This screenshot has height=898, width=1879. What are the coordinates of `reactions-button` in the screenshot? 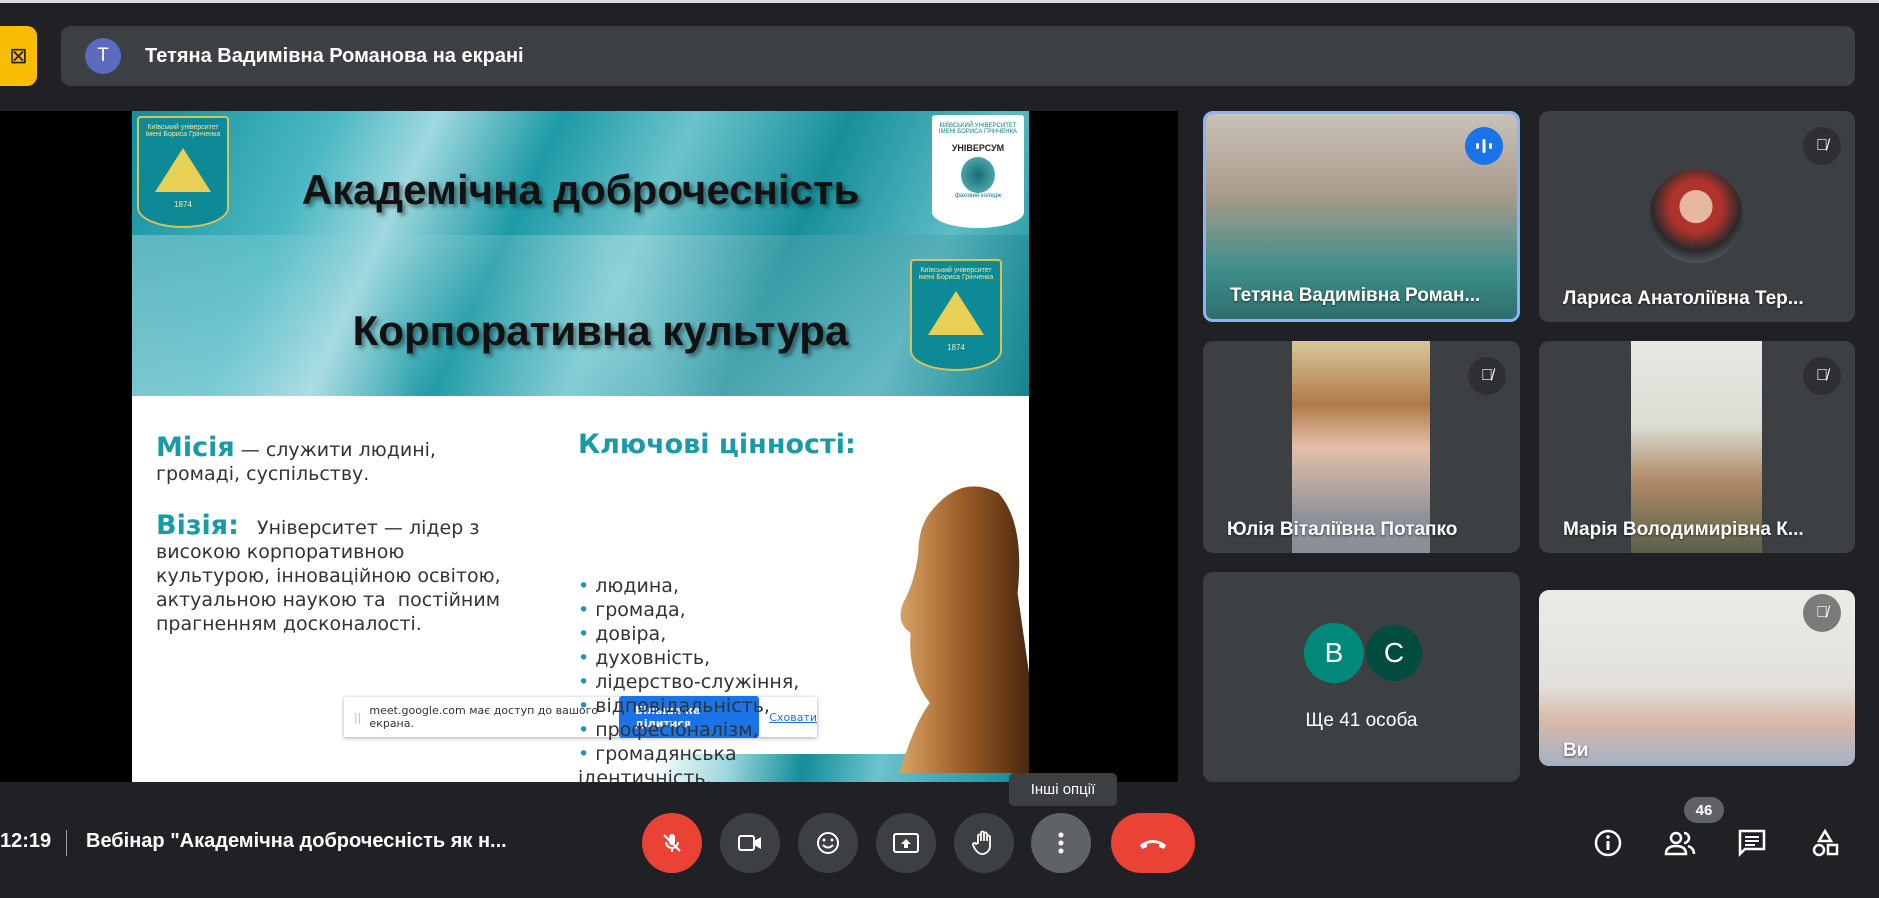 It's located at (828, 843).